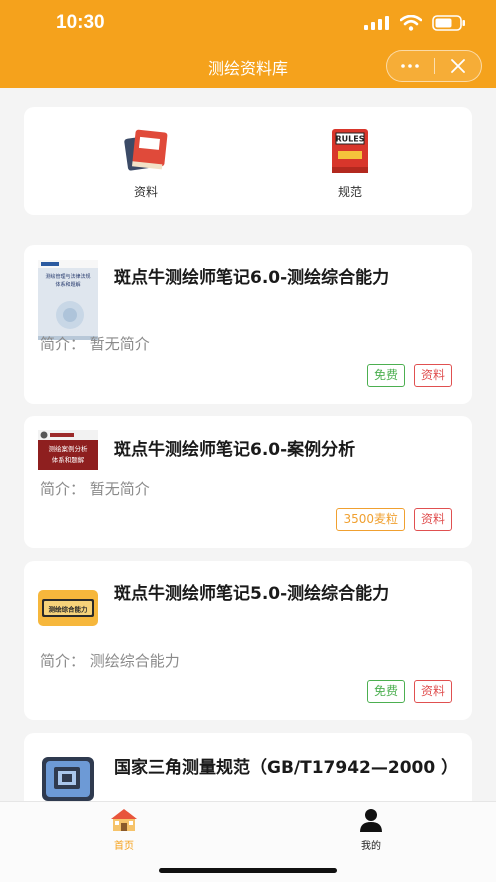 The width and height of the screenshot is (496, 882). I want to click on document-icon, so click(68, 779).